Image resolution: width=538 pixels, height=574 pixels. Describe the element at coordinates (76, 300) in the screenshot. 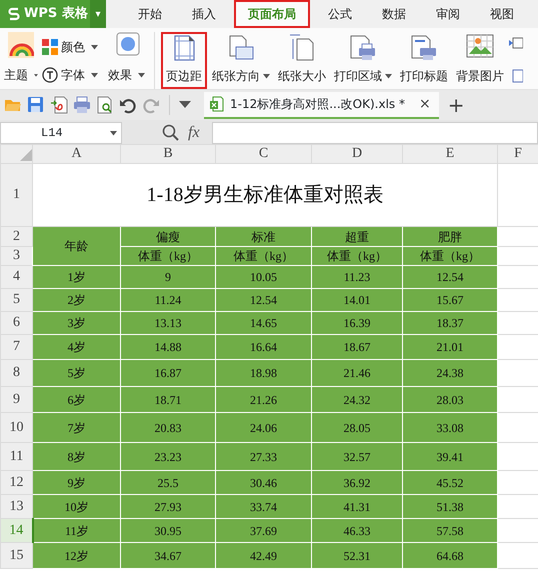

I see `table-cell: 2岁` at that location.